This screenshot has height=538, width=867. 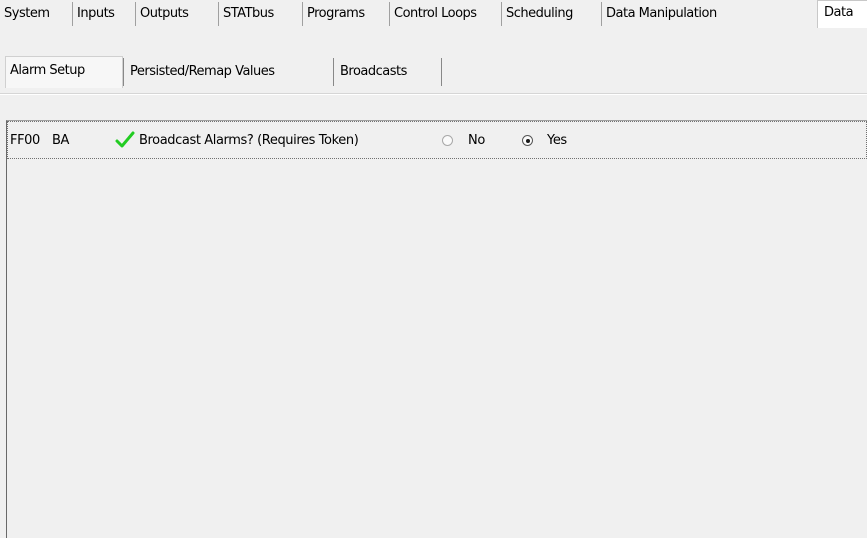 I want to click on radio-yes, so click(x=527, y=140).